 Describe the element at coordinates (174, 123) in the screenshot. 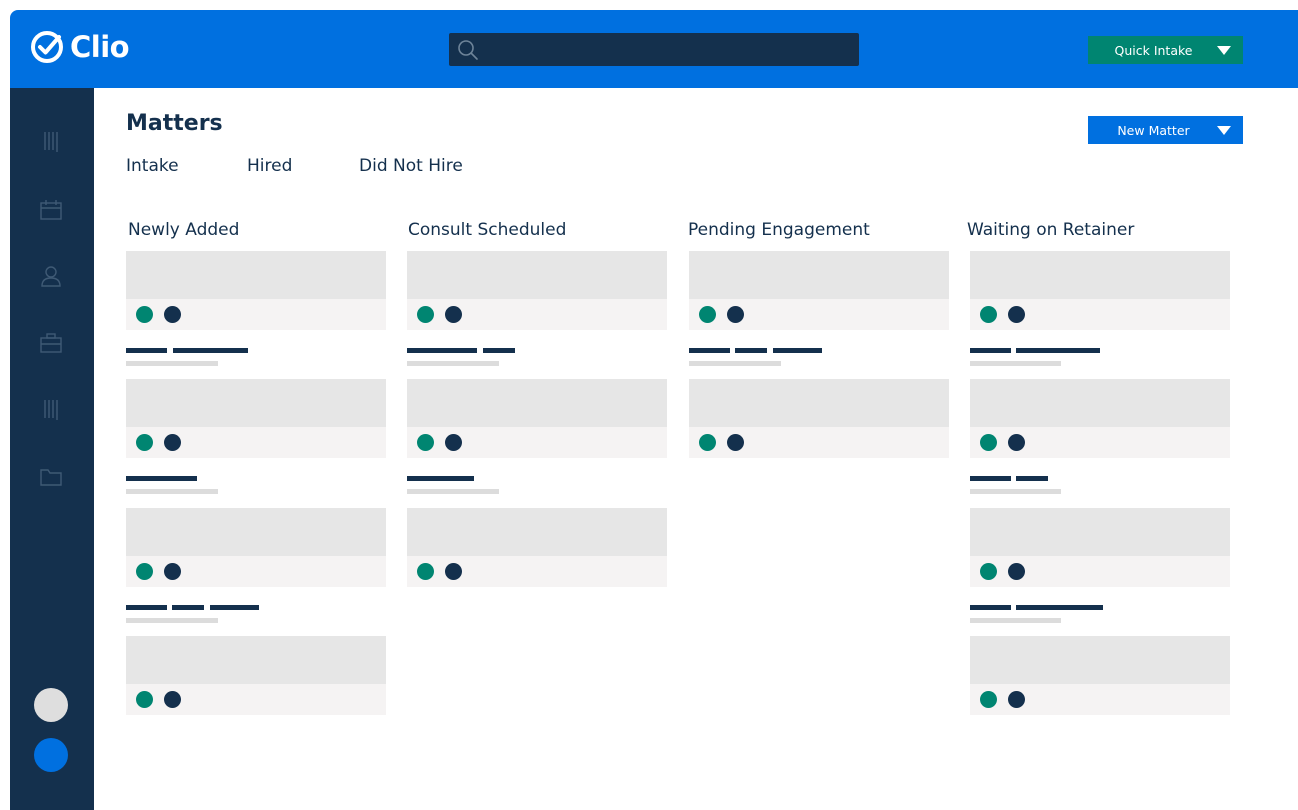

I see `page-title: Matters` at that location.